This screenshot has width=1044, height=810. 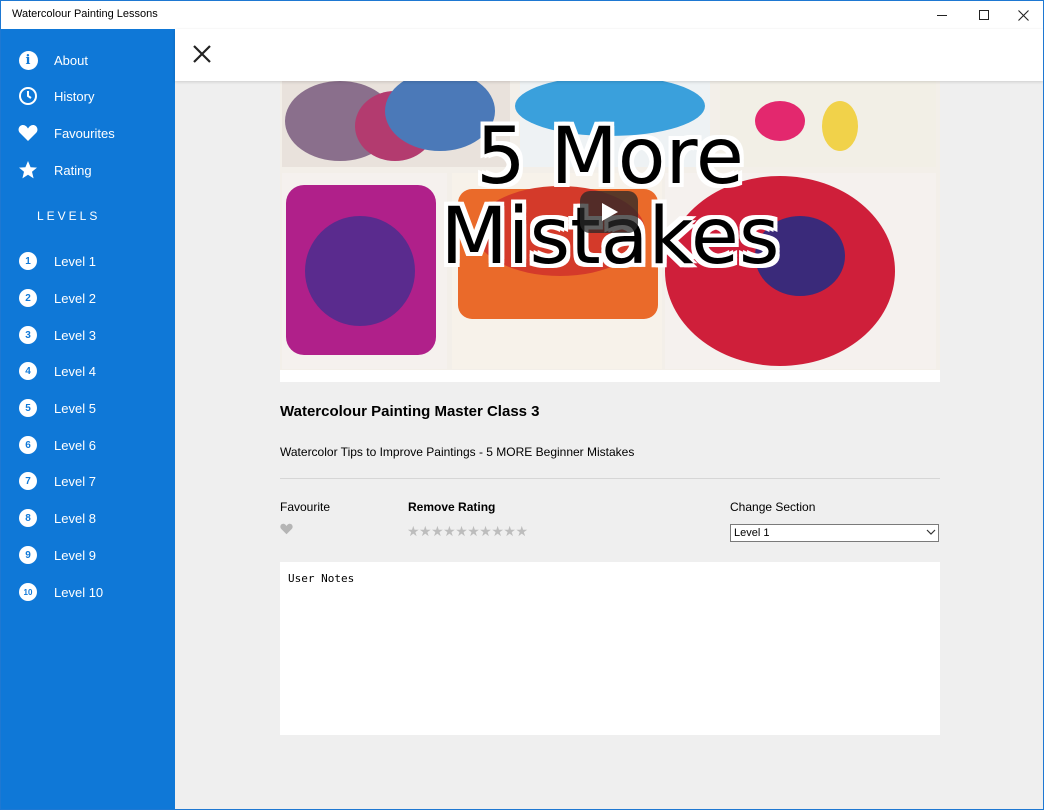 I want to click on section-select: Level 1, so click(x=834, y=533).